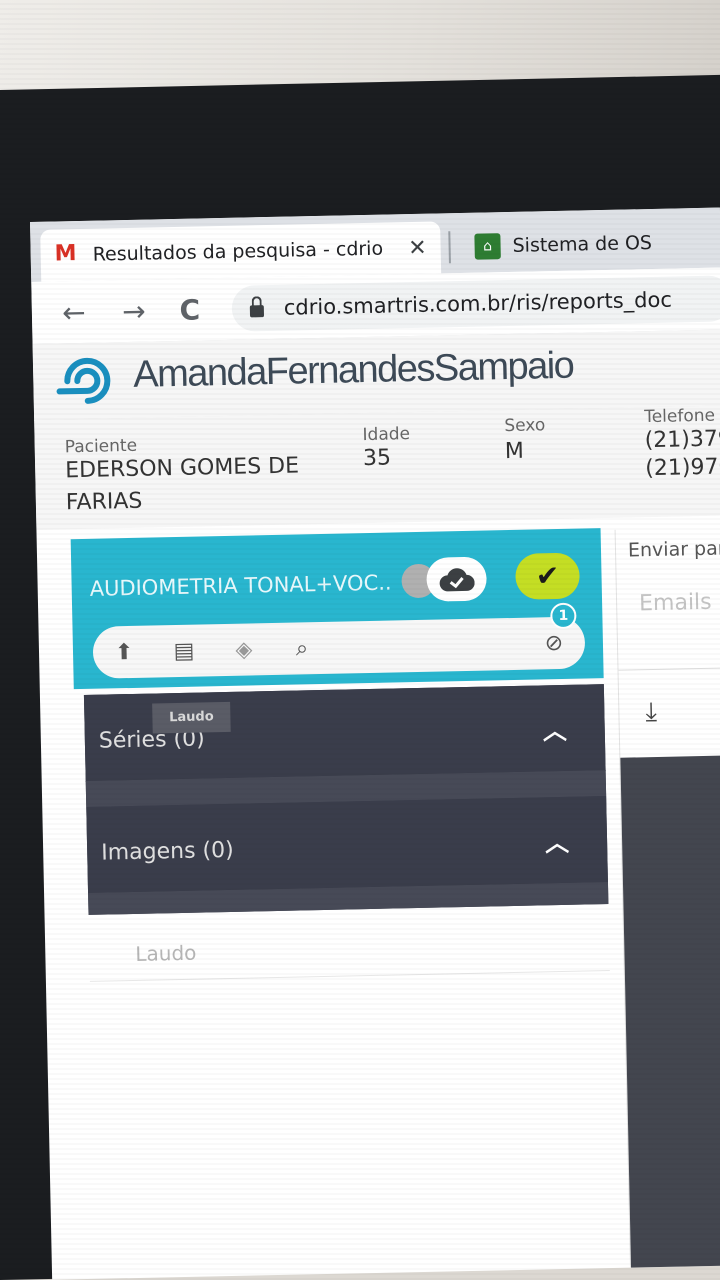 The image size is (720, 1280). I want to click on lock-icon, so click(257, 311).